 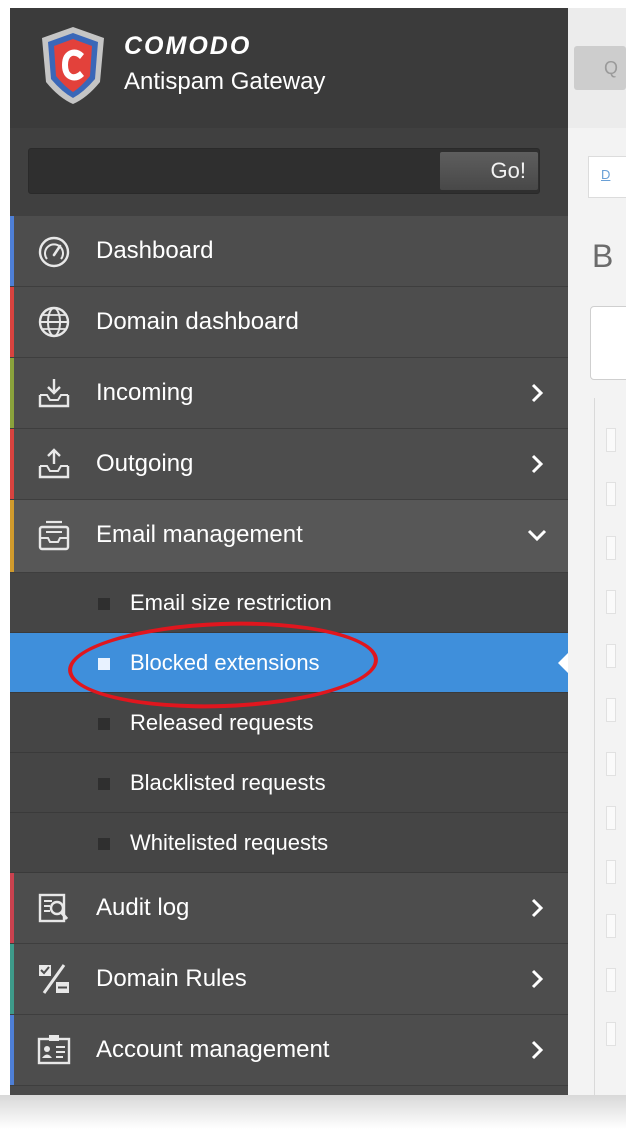 What do you see at coordinates (54, 908) in the screenshot?
I see `log-search-icon` at bounding box center [54, 908].